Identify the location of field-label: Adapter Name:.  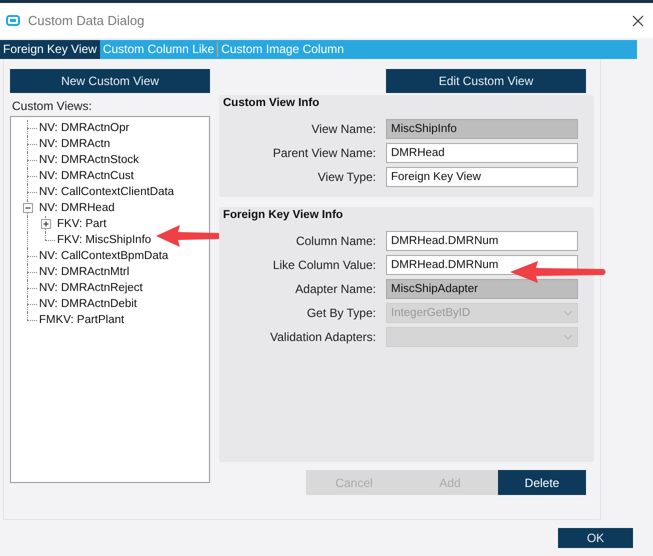
(335, 289).